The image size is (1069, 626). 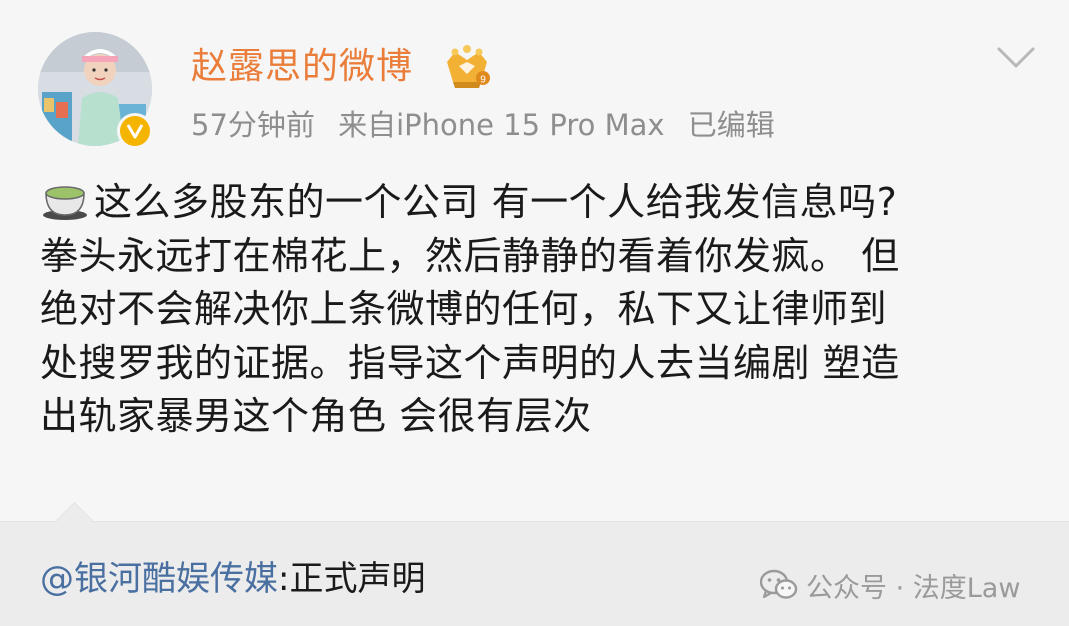 What do you see at coordinates (357, 579) in the screenshot?
I see `repost-title-text: 正式声明` at bounding box center [357, 579].